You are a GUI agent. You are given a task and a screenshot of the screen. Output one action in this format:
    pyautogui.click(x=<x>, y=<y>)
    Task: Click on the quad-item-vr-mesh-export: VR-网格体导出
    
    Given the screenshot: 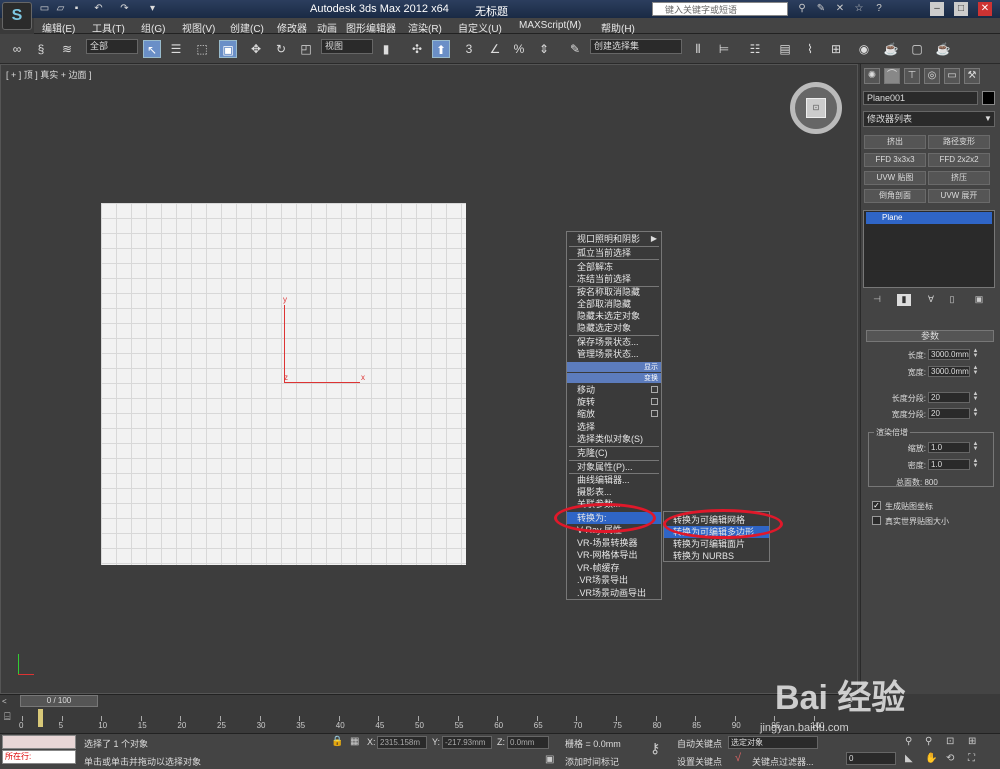 What is the action you would take?
    pyautogui.click(x=614, y=555)
    